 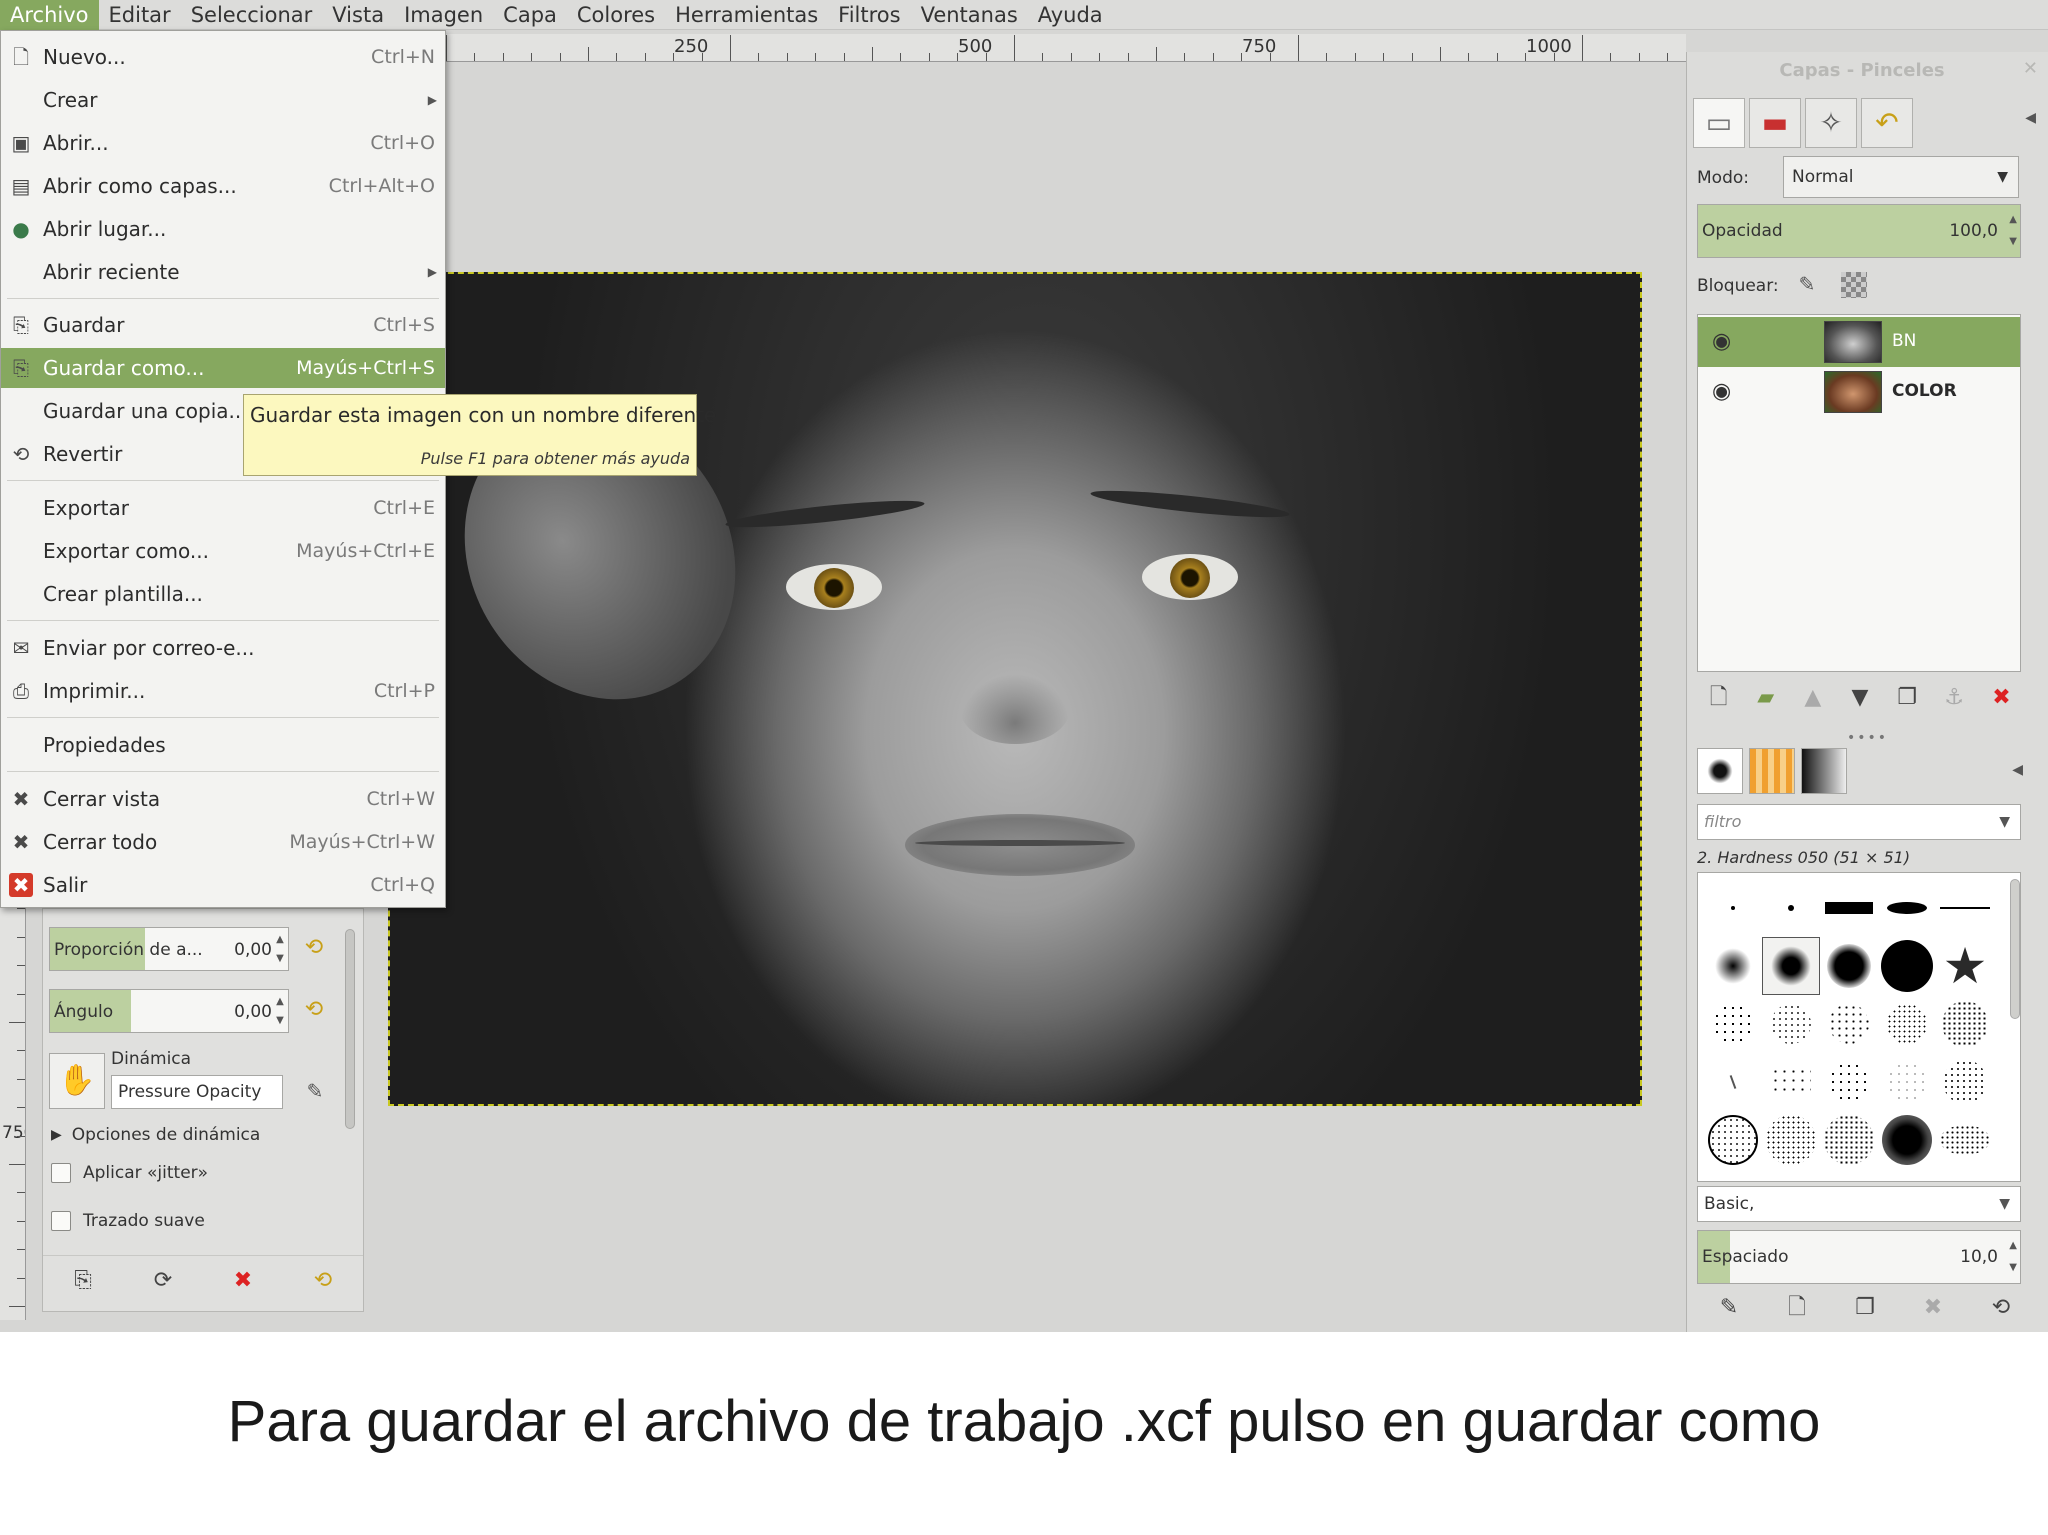 What do you see at coordinates (1865, 1308) in the screenshot?
I see `duplicate-brush-icon: ❐` at bounding box center [1865, 1308].